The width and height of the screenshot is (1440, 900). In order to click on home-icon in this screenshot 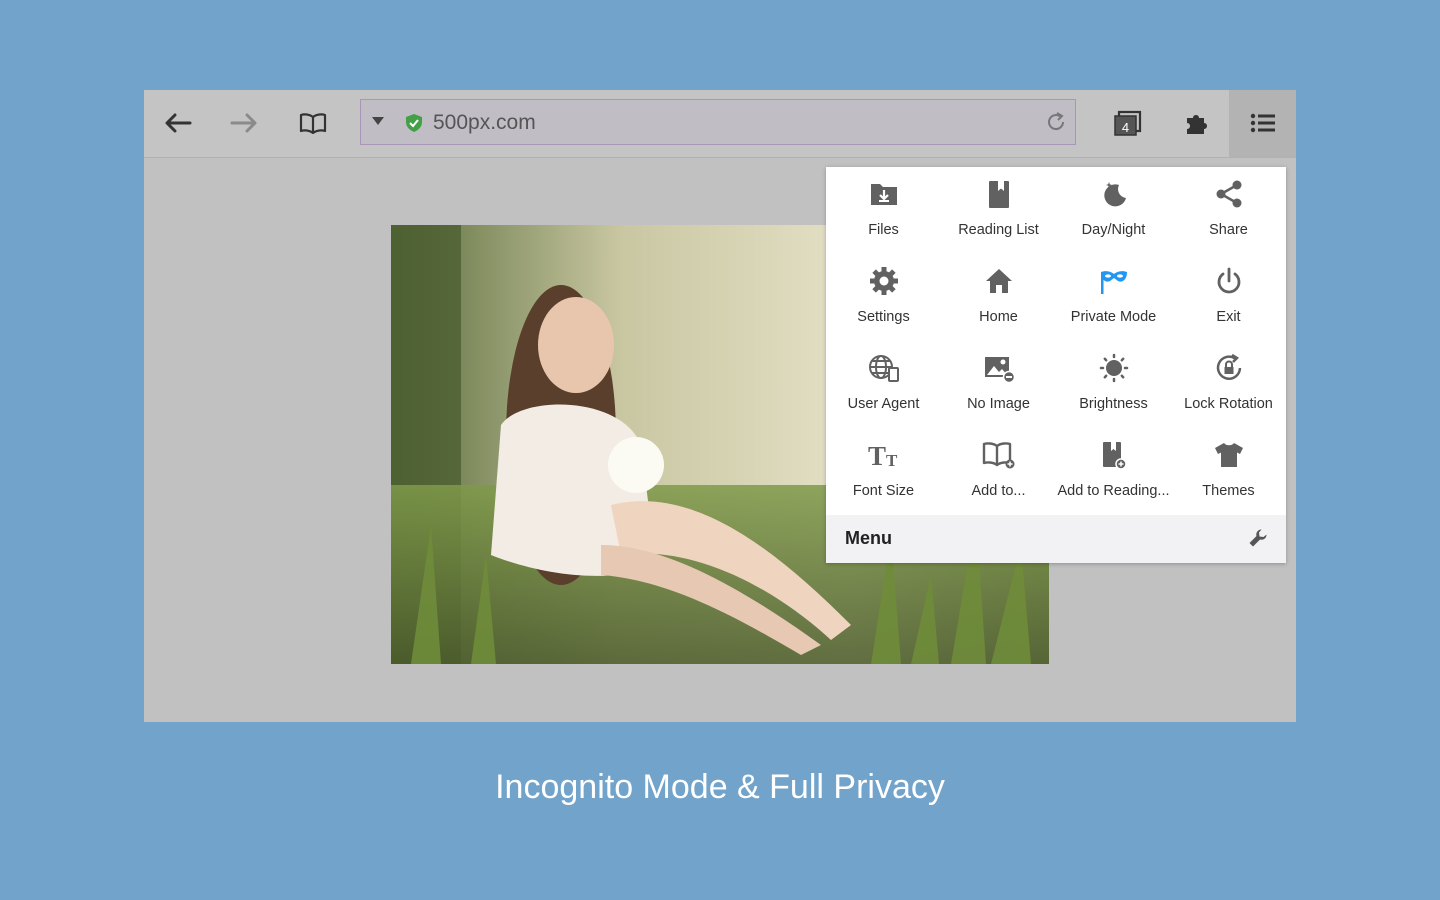, I will do `click(998, 282)`.